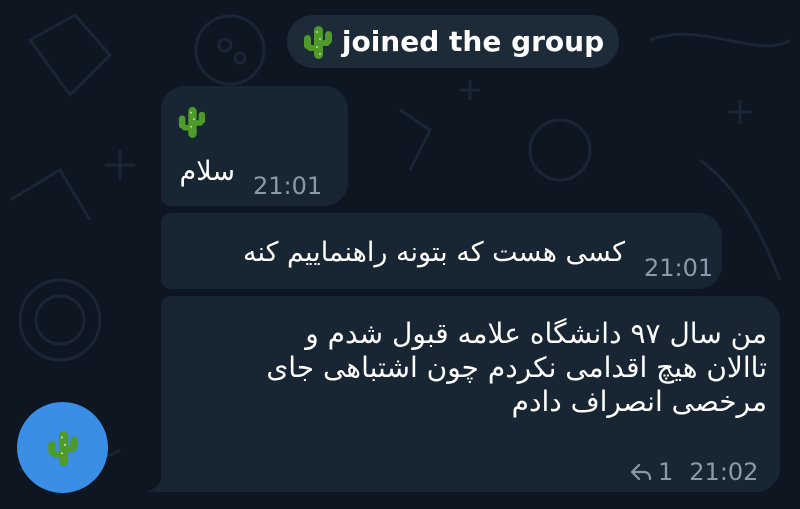 This screenshot has height=509, width=800. Describe the element at coordinates (434, 252) in the screenshot. I see `message-text: کسی هست که بتونه راهنماییم کنه` at that location.